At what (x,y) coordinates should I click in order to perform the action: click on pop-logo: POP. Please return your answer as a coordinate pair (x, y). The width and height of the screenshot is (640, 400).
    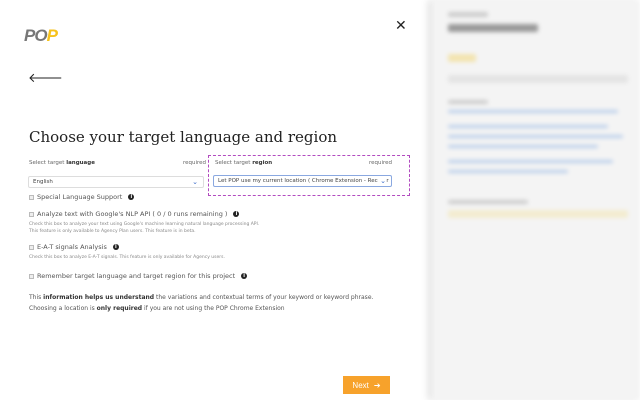
    Looking at the image, I should click on (41, 35).